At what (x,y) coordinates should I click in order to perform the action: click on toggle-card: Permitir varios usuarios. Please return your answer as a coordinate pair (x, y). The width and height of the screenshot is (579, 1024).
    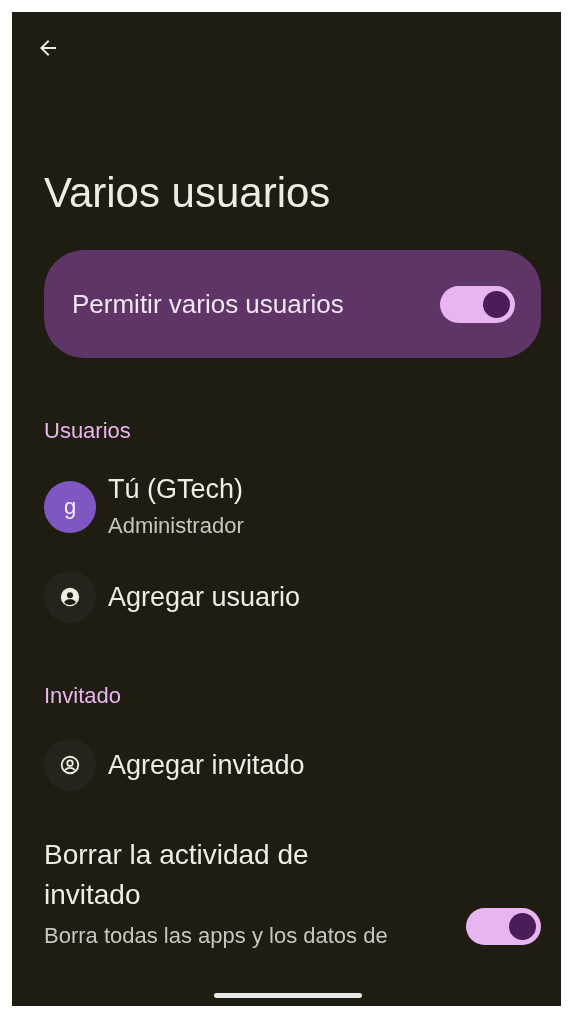
    Looking at the image, I should click on (292, 304).